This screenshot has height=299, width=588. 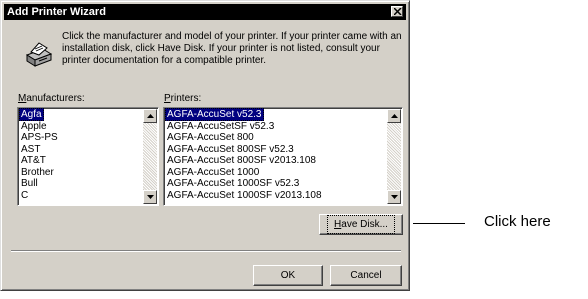 I want to click on printer-item-label: AGFA-AccuSet v52.3, so click(x=214, y=114).